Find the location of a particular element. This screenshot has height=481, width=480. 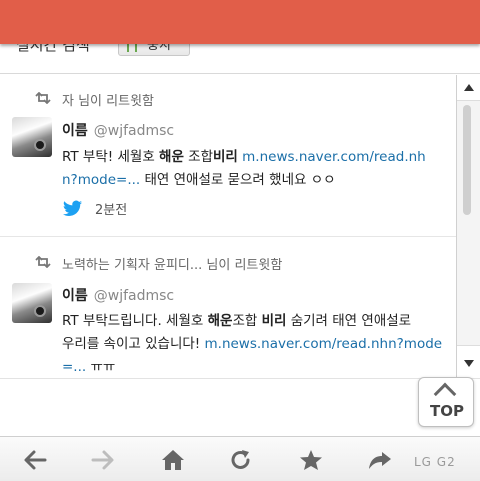

share-button is located at coordinates (380, 459).